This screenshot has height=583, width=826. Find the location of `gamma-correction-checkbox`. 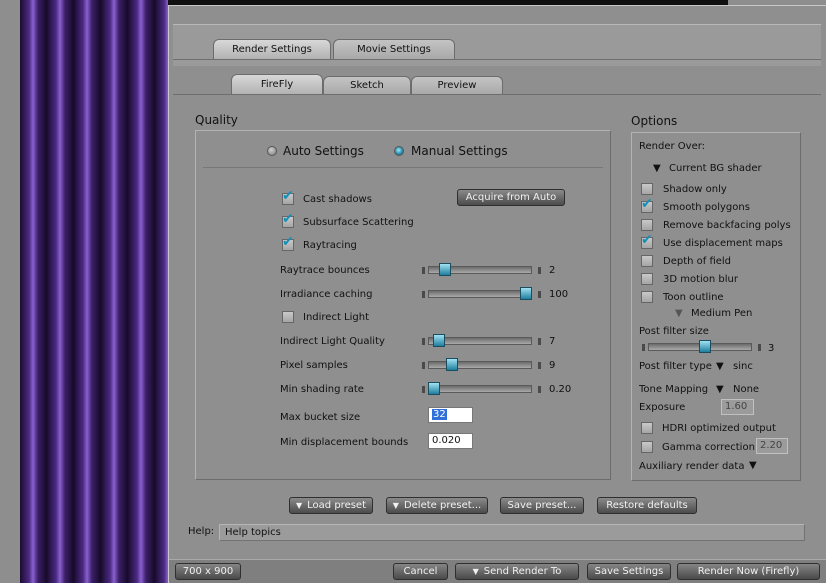

gamma-correction-checkbox is located at coordinates (647, 447).